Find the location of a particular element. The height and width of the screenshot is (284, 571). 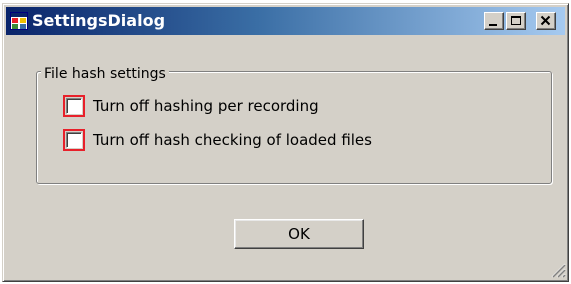

maximize-icon is located at coordinates (516, 20).